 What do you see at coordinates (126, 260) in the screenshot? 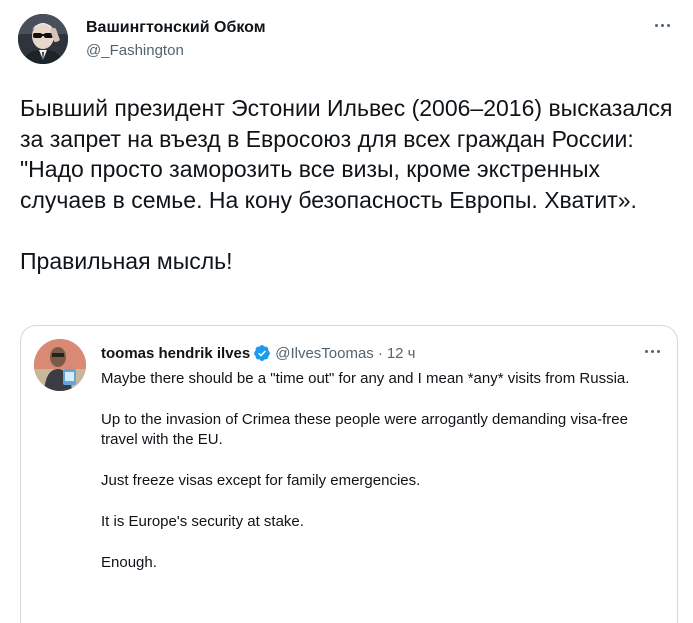
I see `tweet-paragraph: Правильная мысль!` at bounding box center [126, 260].